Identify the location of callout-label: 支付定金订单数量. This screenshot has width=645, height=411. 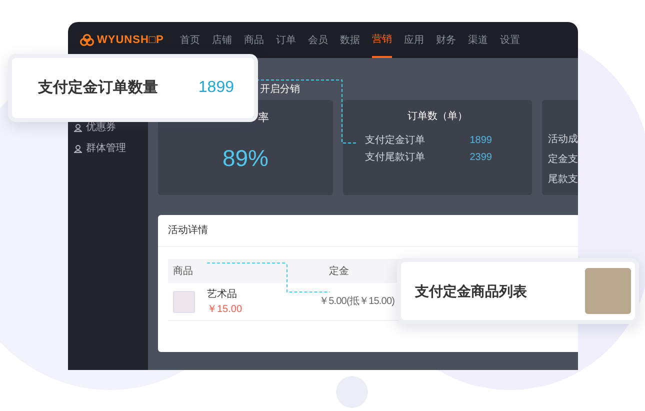
(98, 88).